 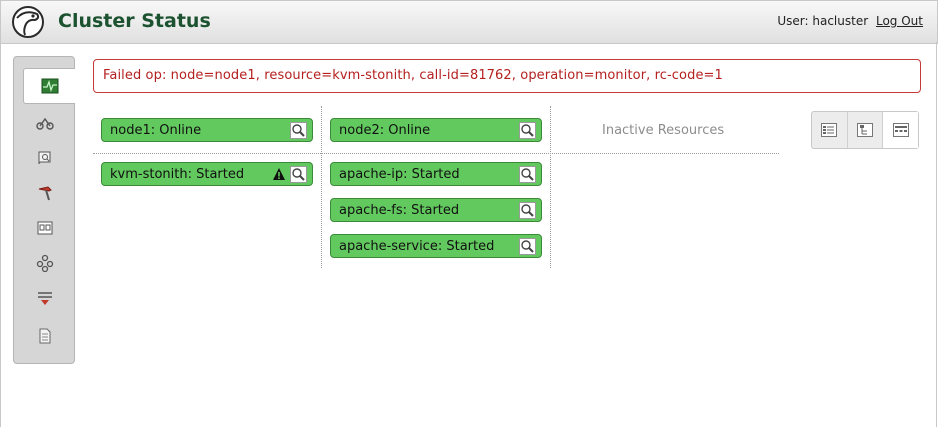 I want to click on sidebar-item-dashboard, so click(x=49, y=86).